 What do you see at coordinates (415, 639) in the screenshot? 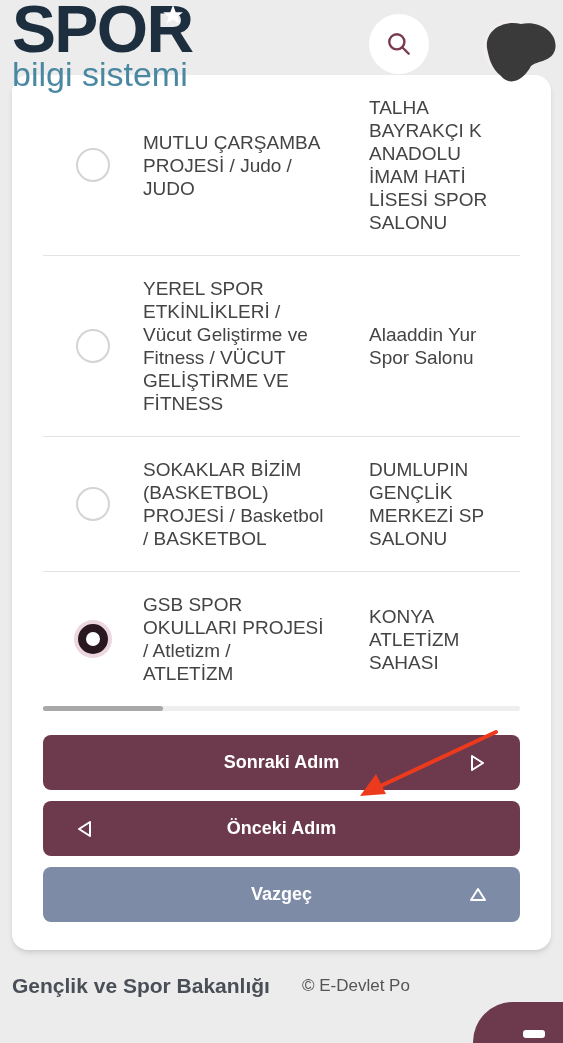
I see `venue-name: KONYA ATLETİZM SAHASI` at bounding box center [415, 639].